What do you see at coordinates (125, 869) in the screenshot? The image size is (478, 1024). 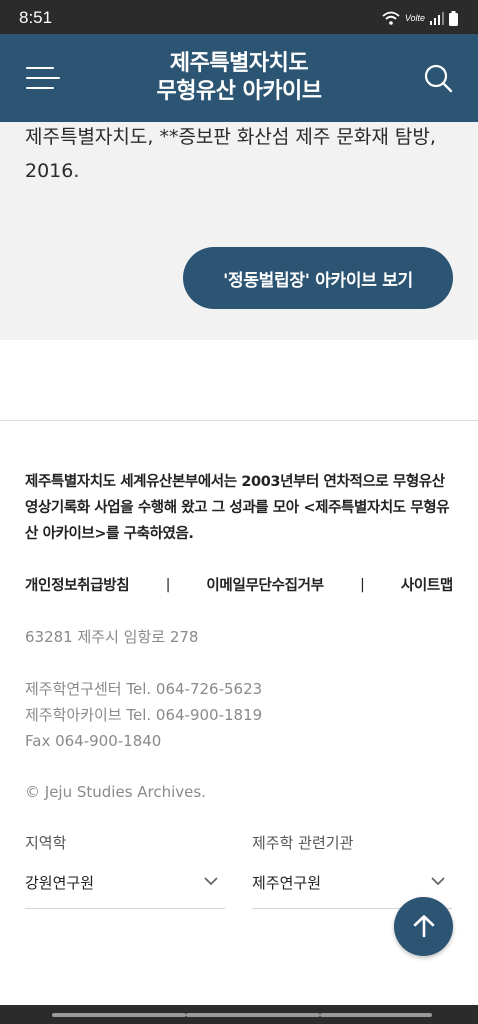 I see `regional-studies-select-group: 지역학 강원연구원` at bounding box center [125, 869].